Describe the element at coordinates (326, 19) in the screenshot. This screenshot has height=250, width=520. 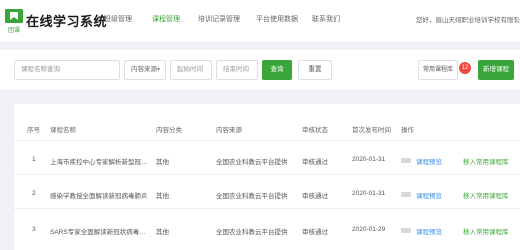
I see `nav-contact-us: 联系我们` at that location.